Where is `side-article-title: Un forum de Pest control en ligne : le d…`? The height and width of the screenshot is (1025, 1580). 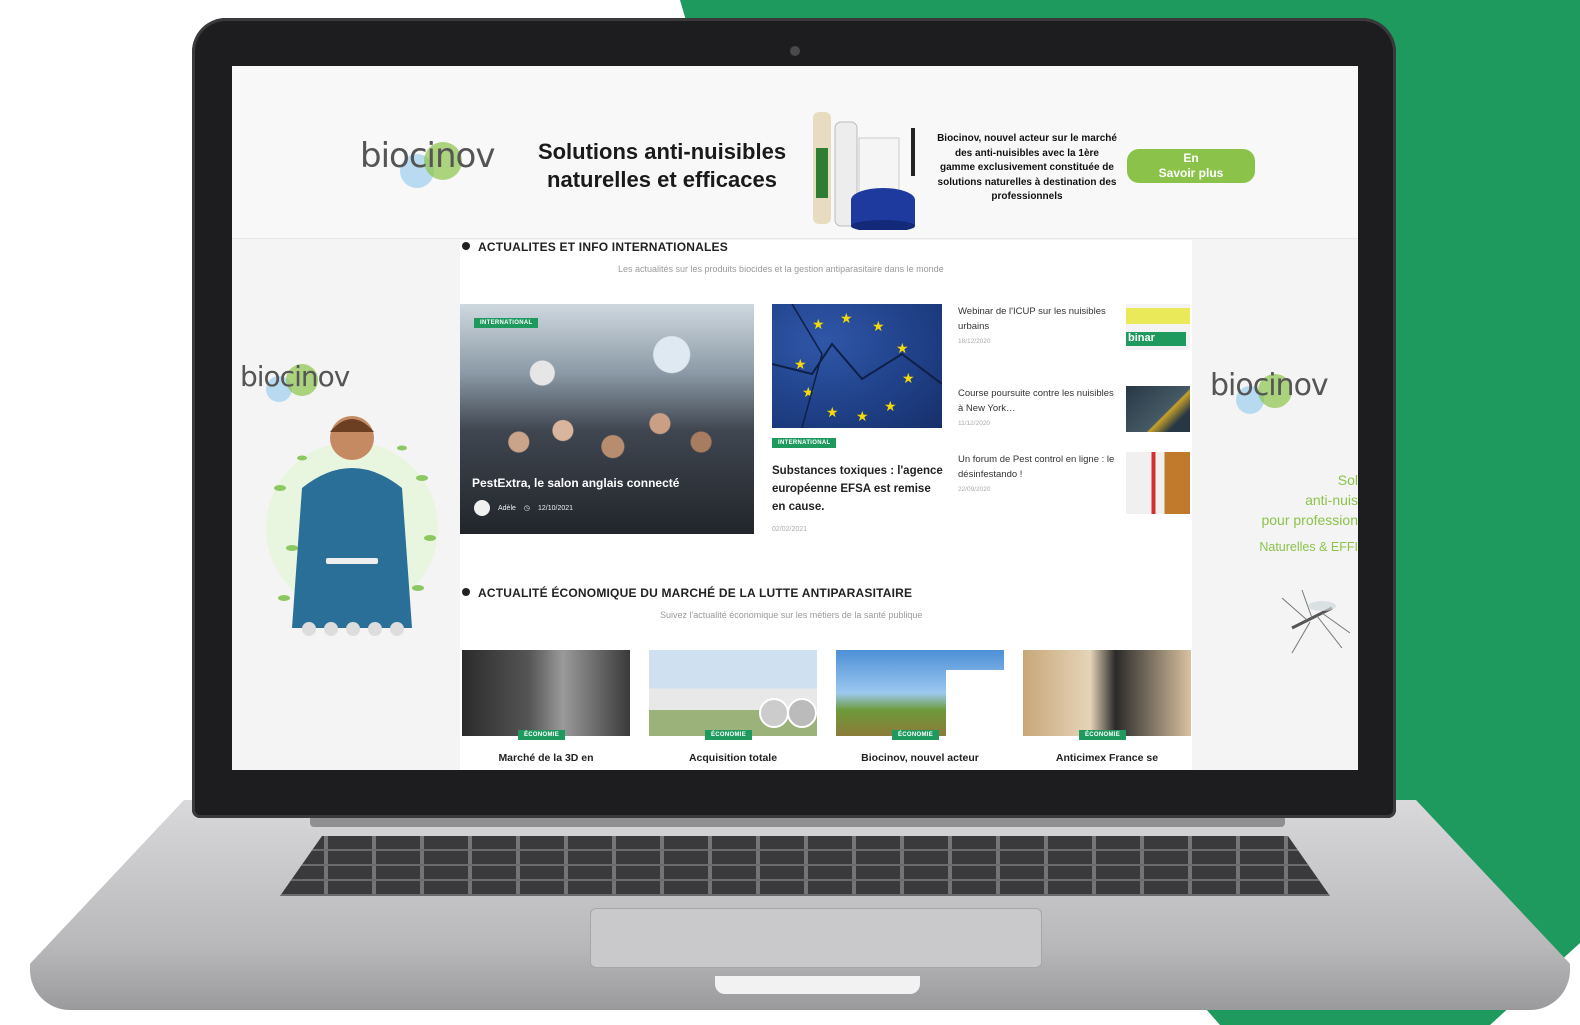 side-article-title: Un forum de Pest control en ligne : le d… is located at coordinates (1038, 467).